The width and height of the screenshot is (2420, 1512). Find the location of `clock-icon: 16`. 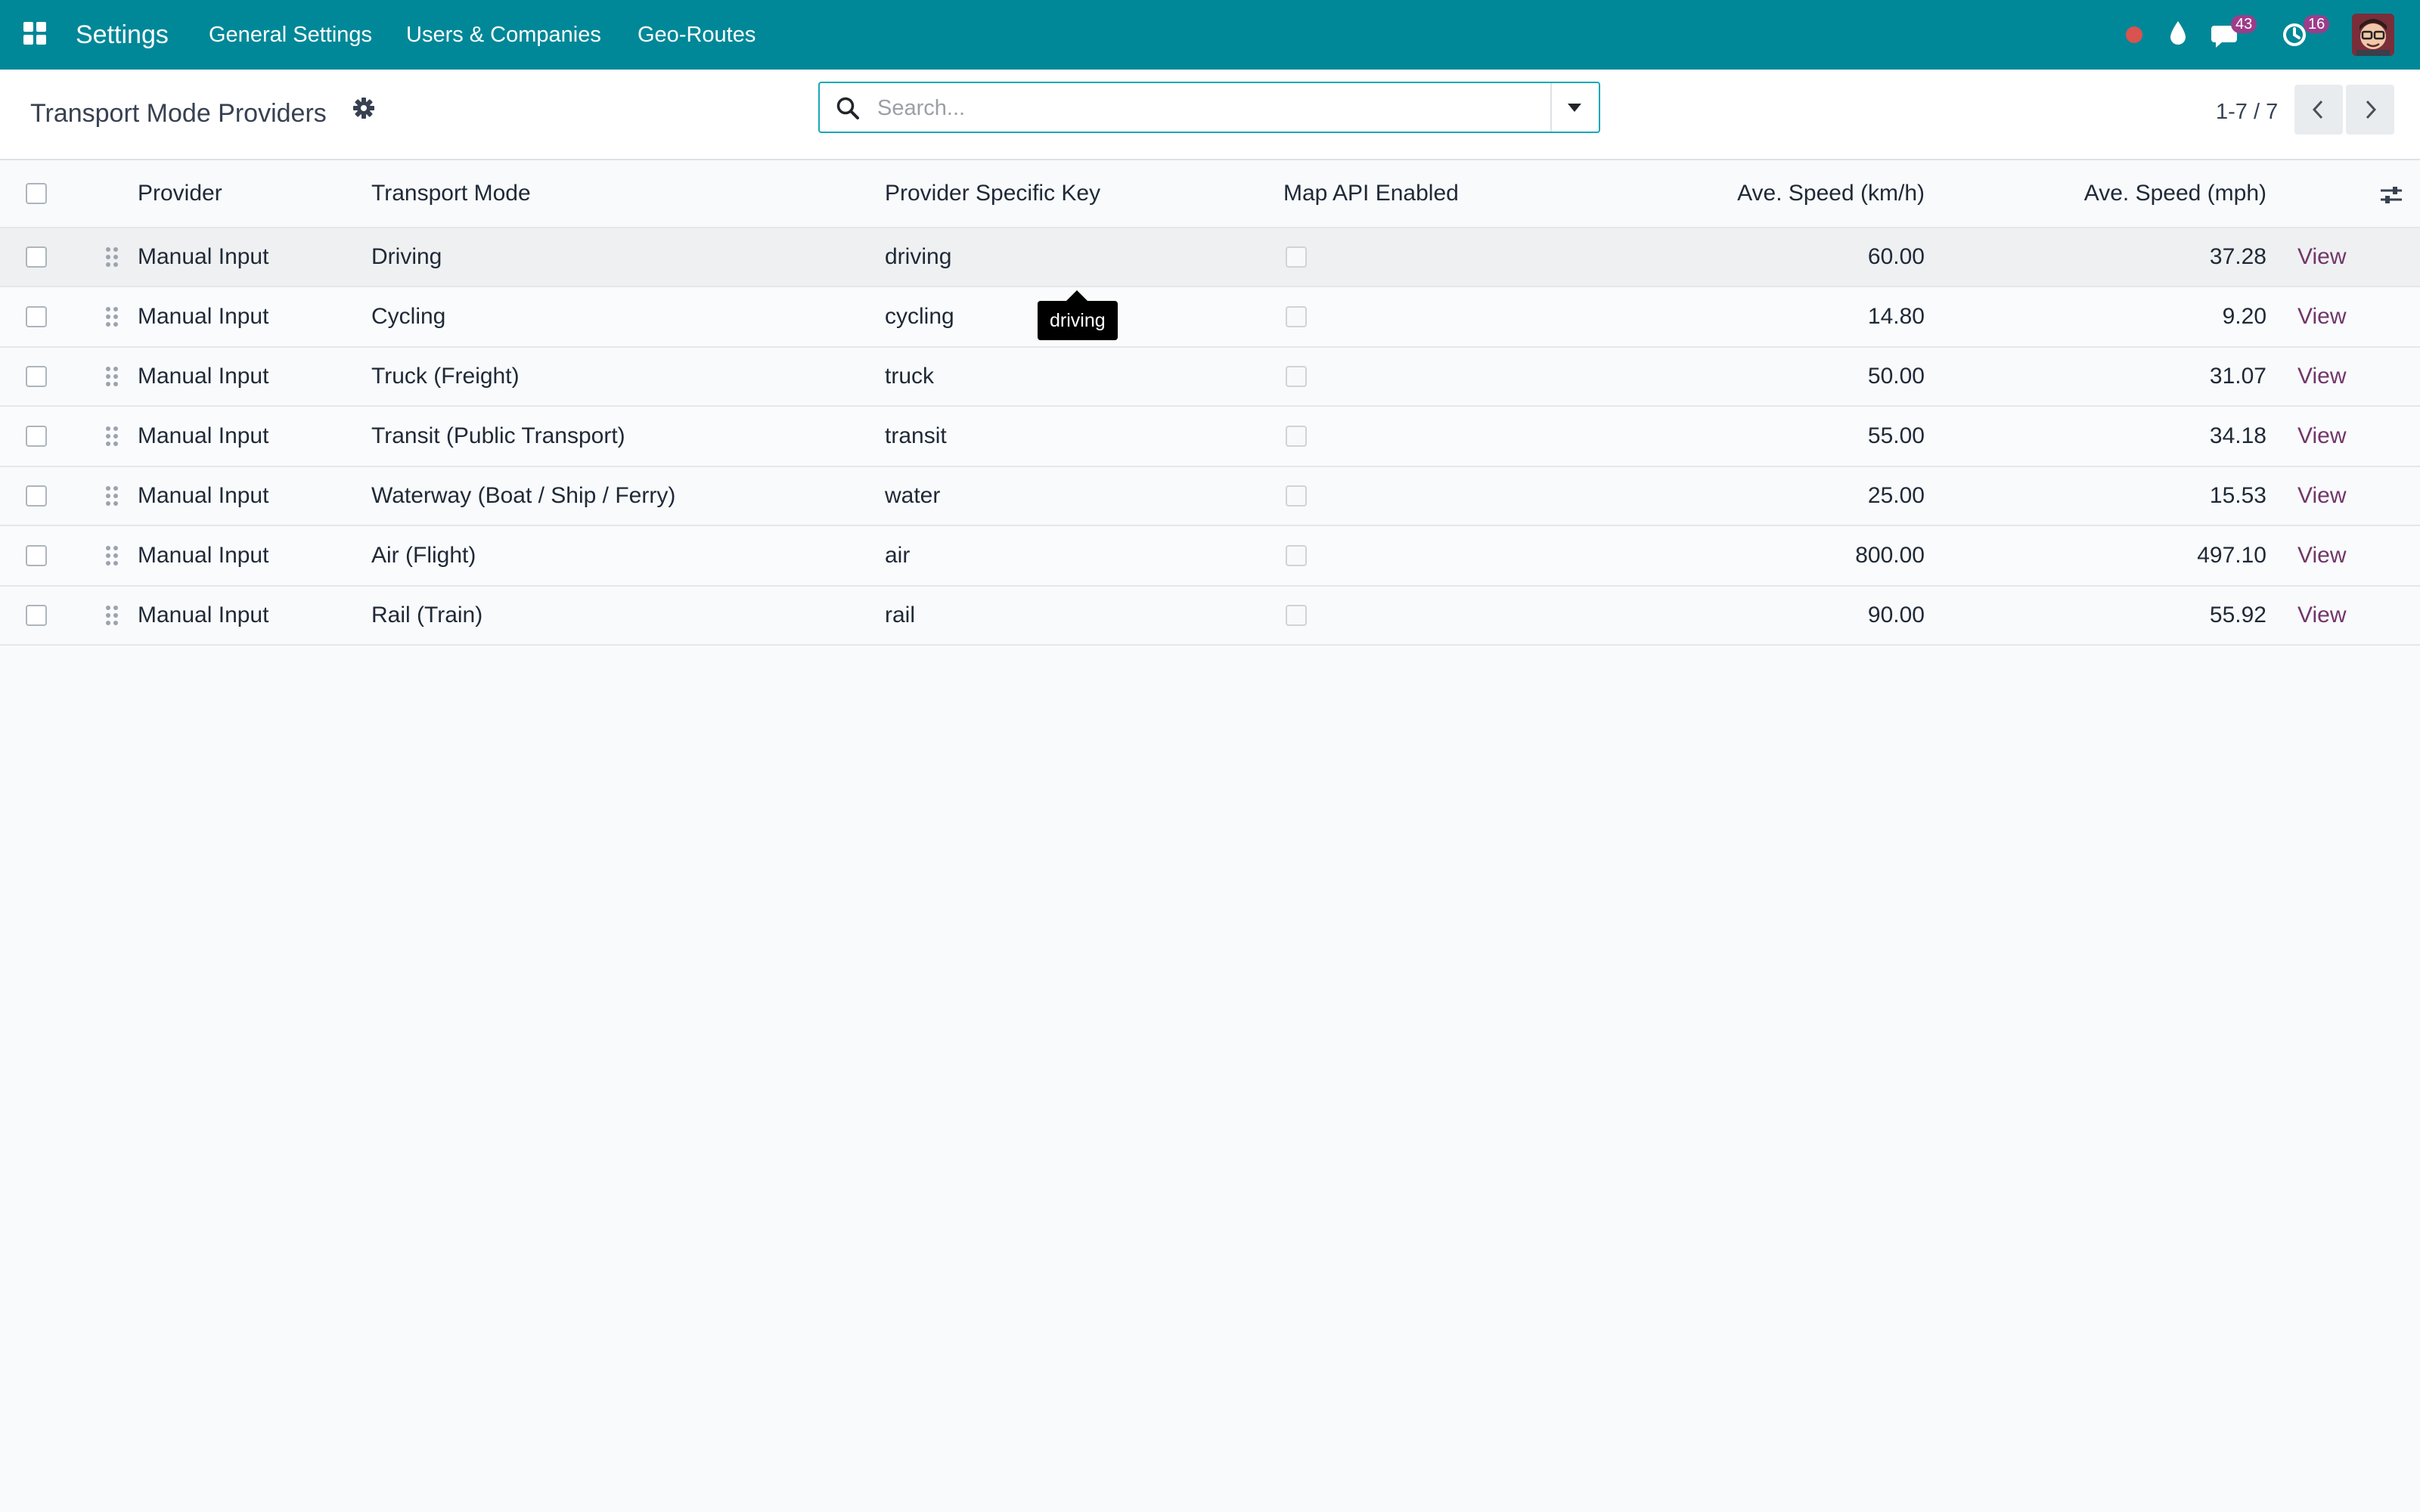

clock-icon: 16 is located at coordinates (2306, 33).